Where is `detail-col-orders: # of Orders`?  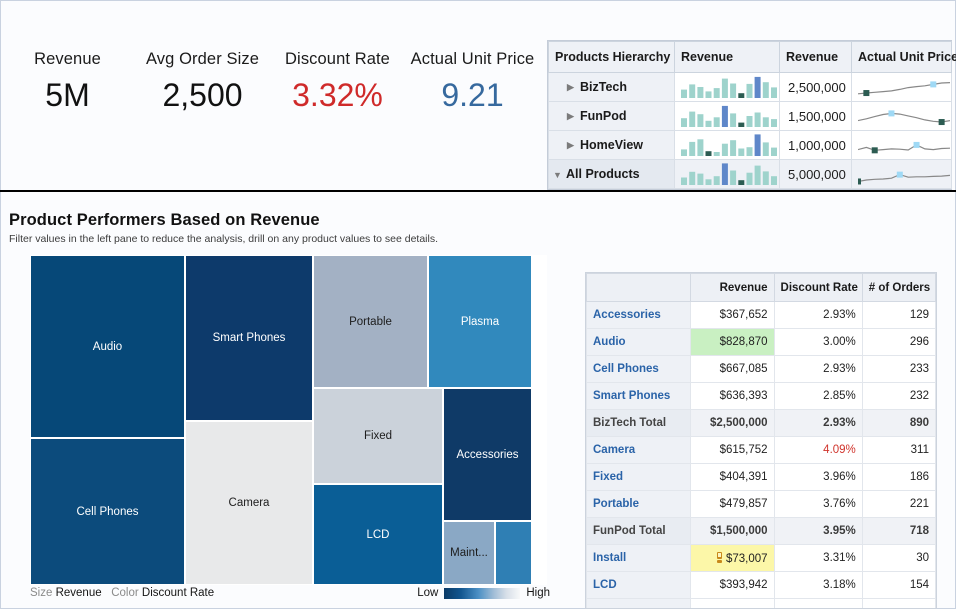 detail-col-orders: # of Orders is located at coordinates (898, 287).